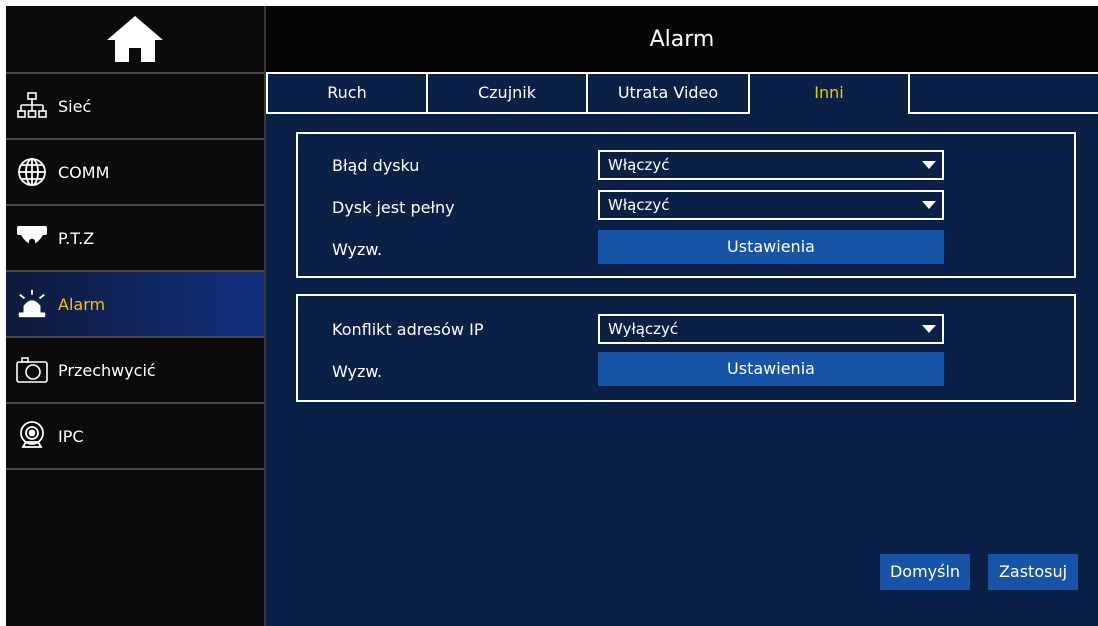 The width and height of the screenshot is (1098, 626). I want to click on disk-error-select: Włączyć, so click(771, 165).